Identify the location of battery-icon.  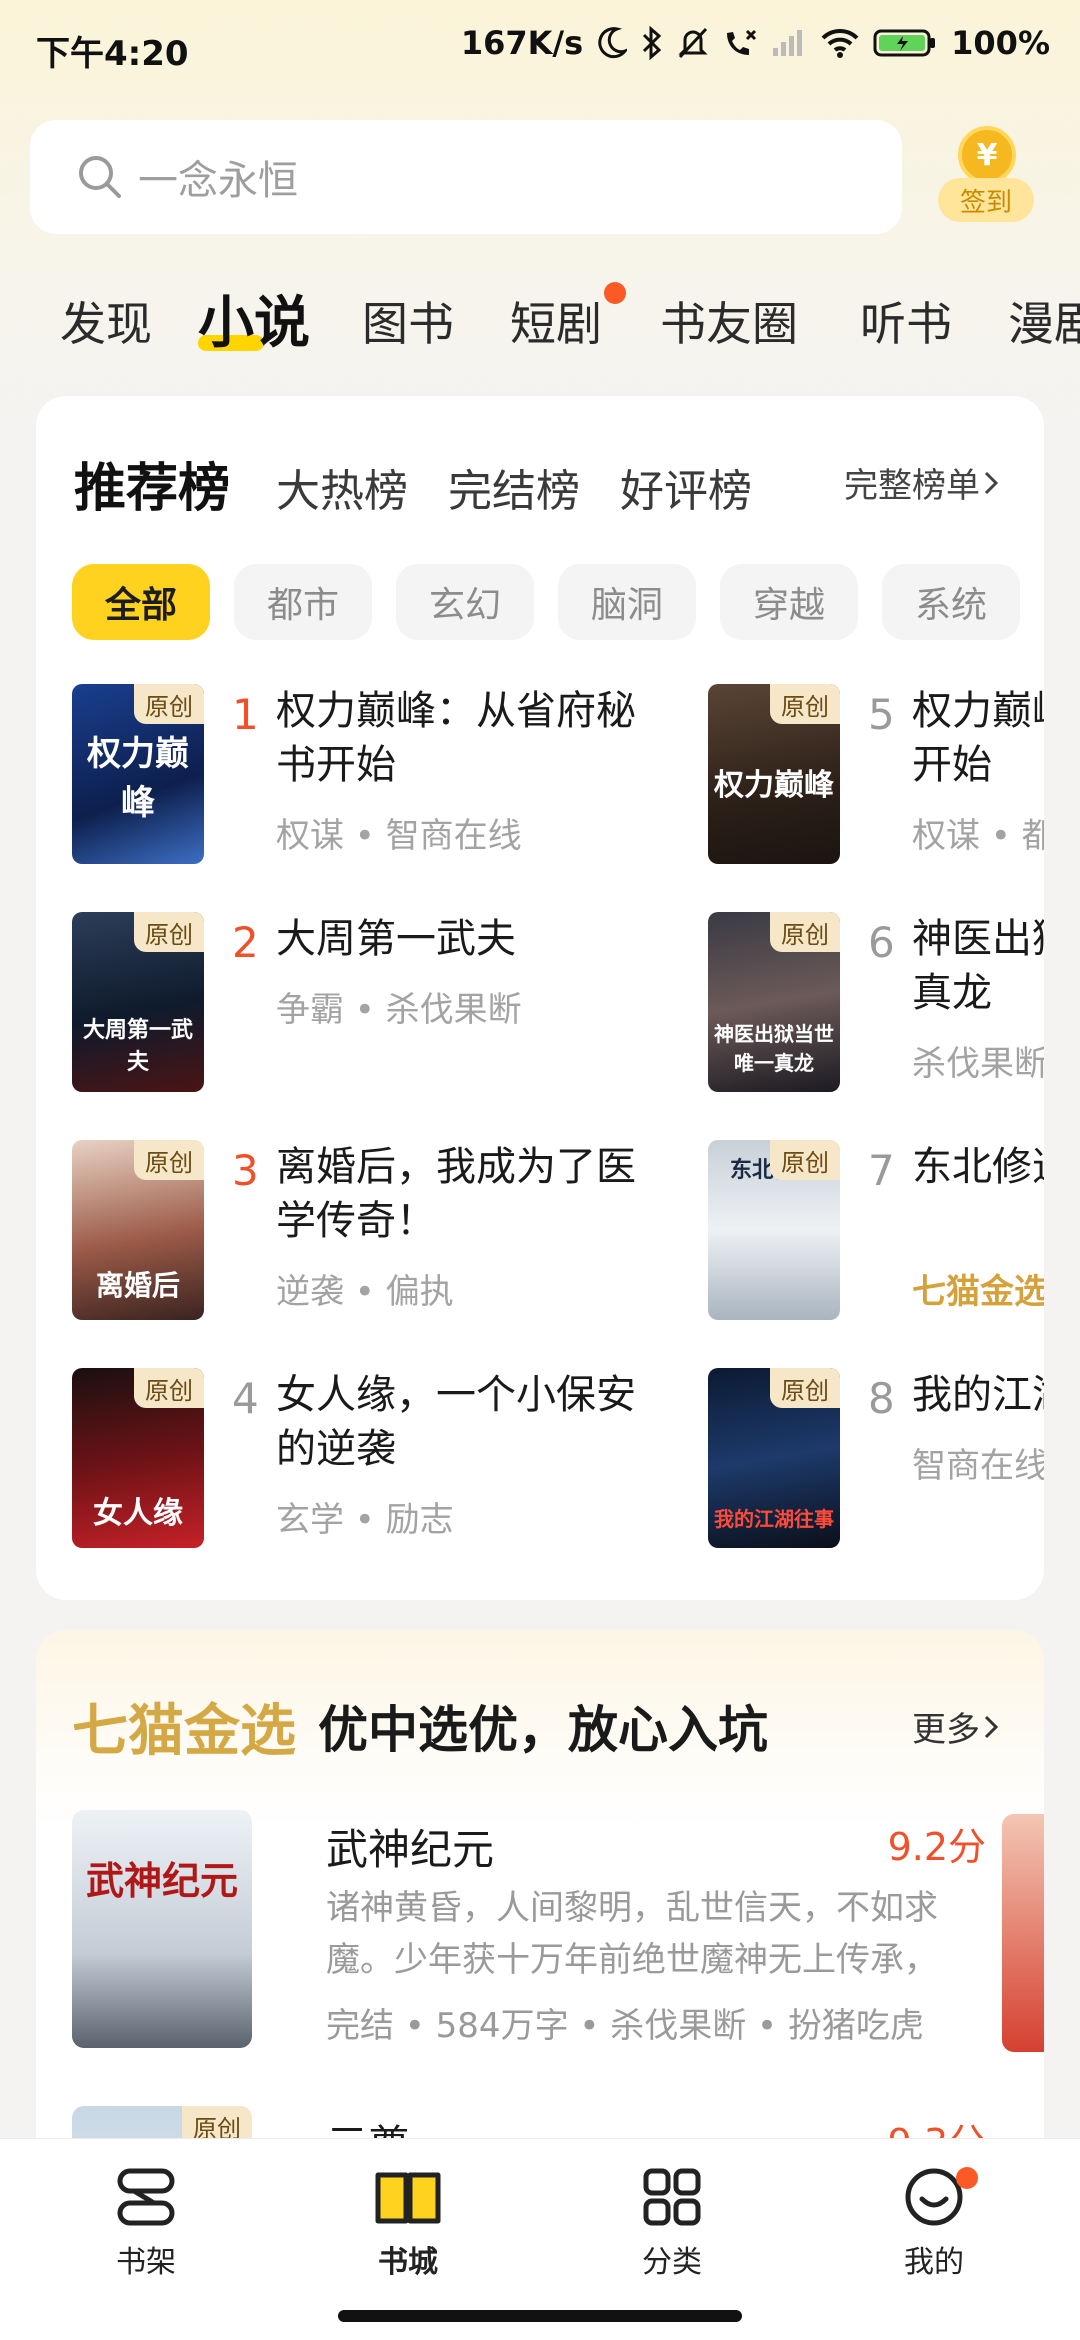
(905, 43).